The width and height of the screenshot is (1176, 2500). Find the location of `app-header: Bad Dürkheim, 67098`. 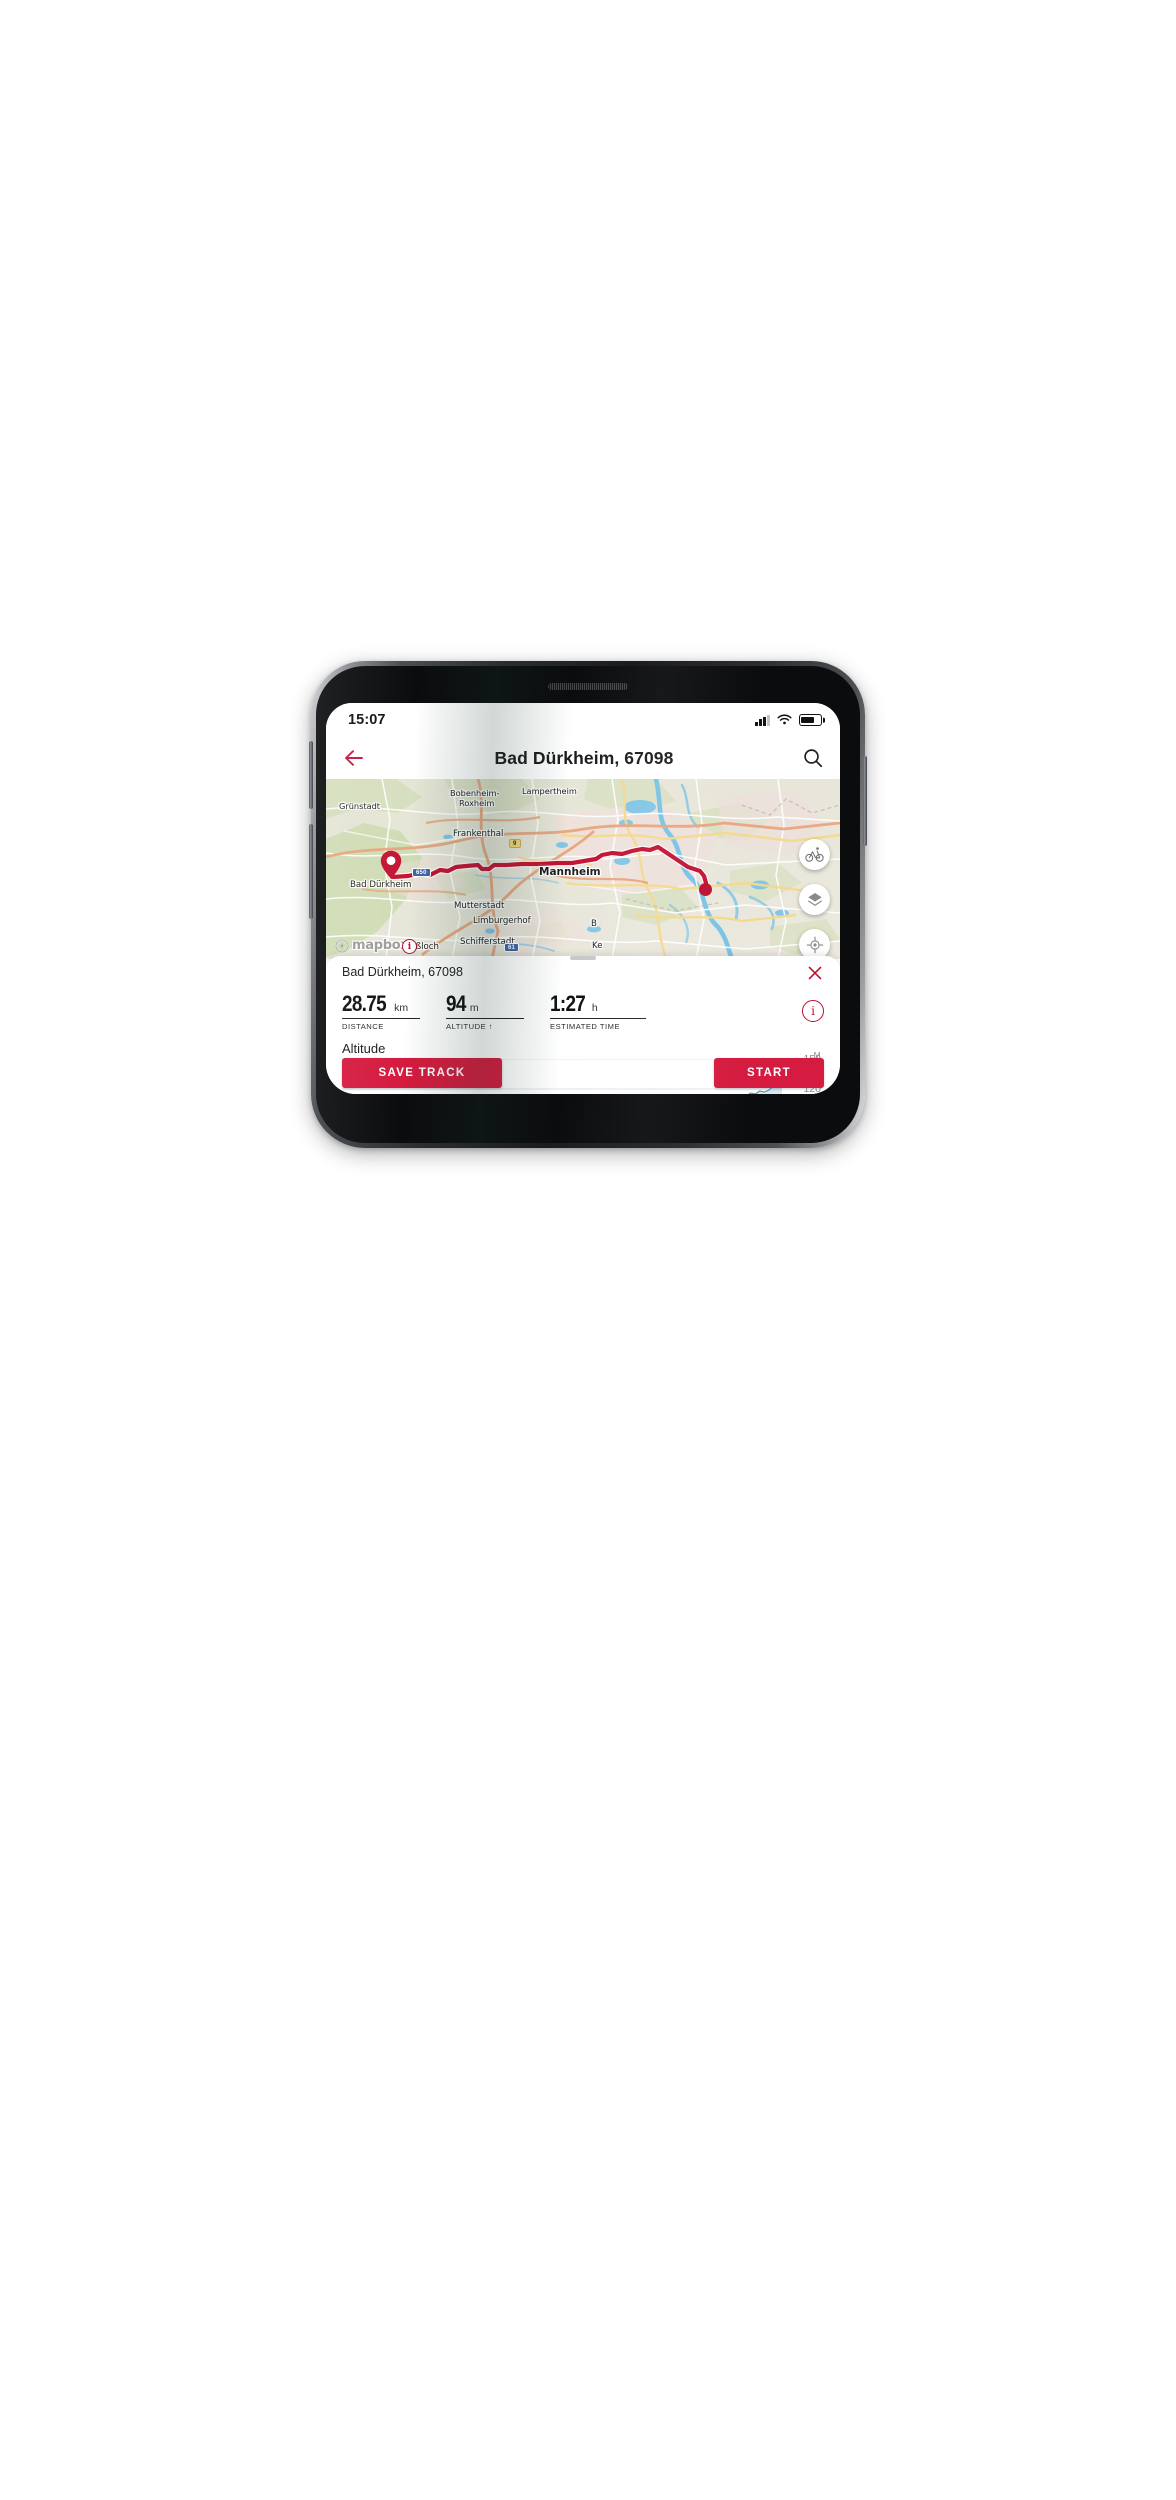

app-header: Bad Dürkheim, 67098 is located at coordinates (583, 758).